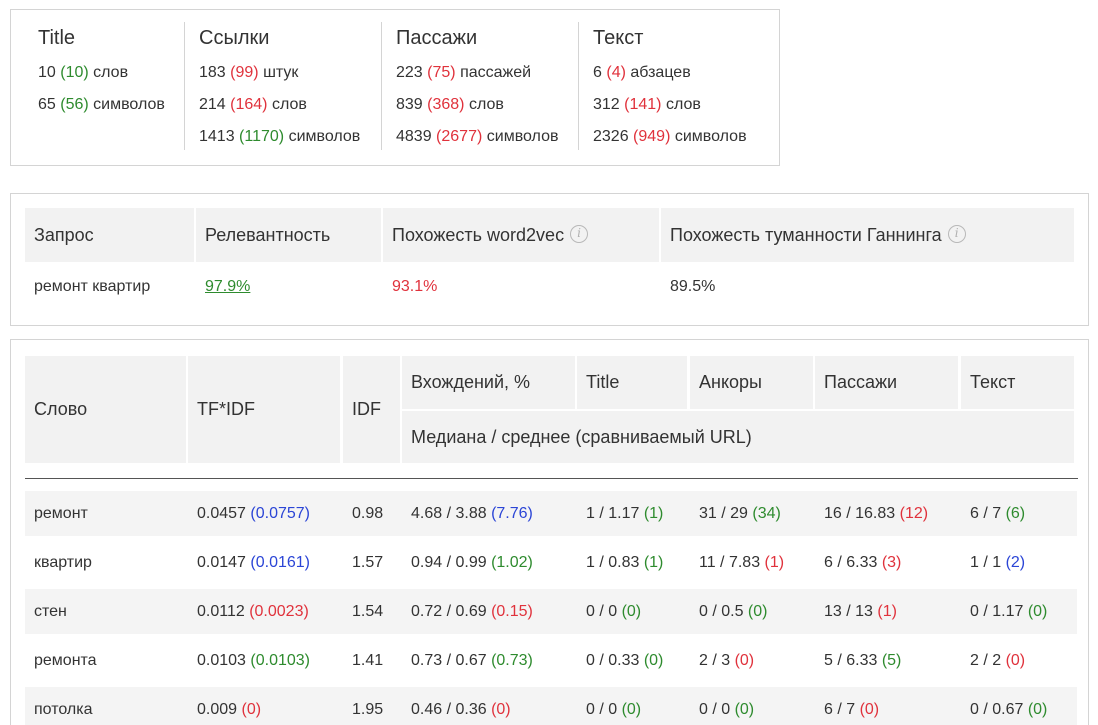 The height and width of the screenshot is (725, 1098). What do you see at coordinates (290, 105) in the screenshot?
I see `summary-stat-row: 214 (164) слов` at bounding box center [290, 105].